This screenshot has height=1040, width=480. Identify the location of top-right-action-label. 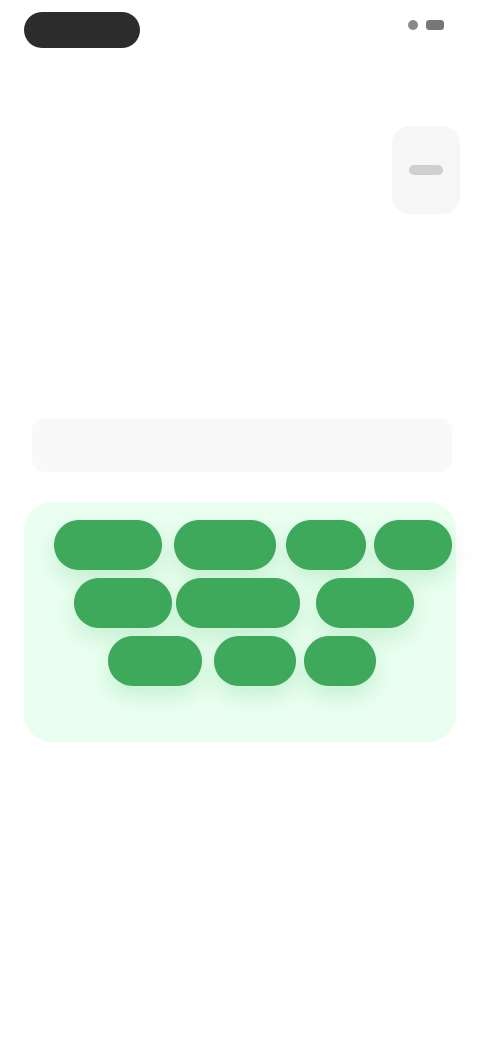
(426, 170).